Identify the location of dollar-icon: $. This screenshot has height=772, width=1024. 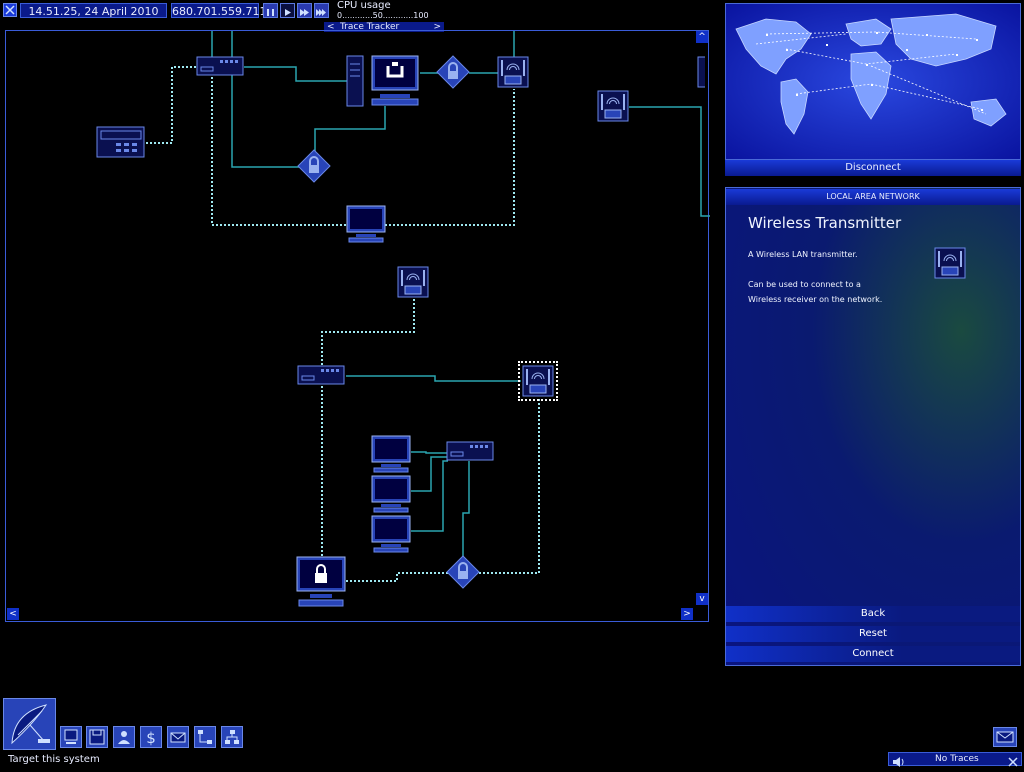
(151, 738).